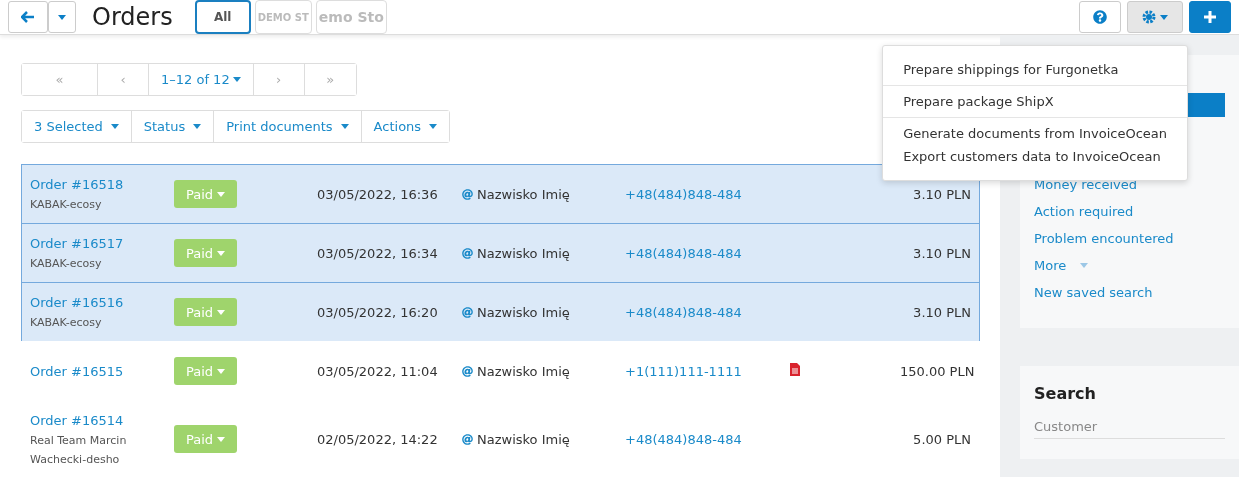 This screenshot has width=1239, height=477. Describe the element at coordinates (1129, 211) in the screenshot. I see `saved-search-link: Action required` at that location.